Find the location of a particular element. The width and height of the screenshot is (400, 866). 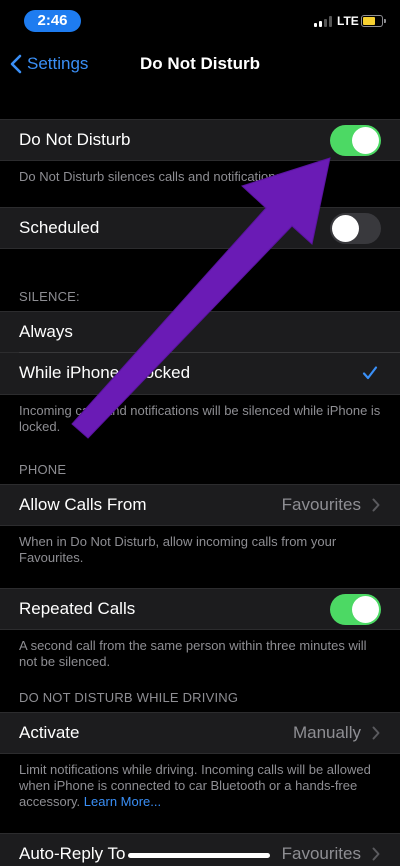

dnd-row: Do Not Disturb is located at coordinates (200, 140).